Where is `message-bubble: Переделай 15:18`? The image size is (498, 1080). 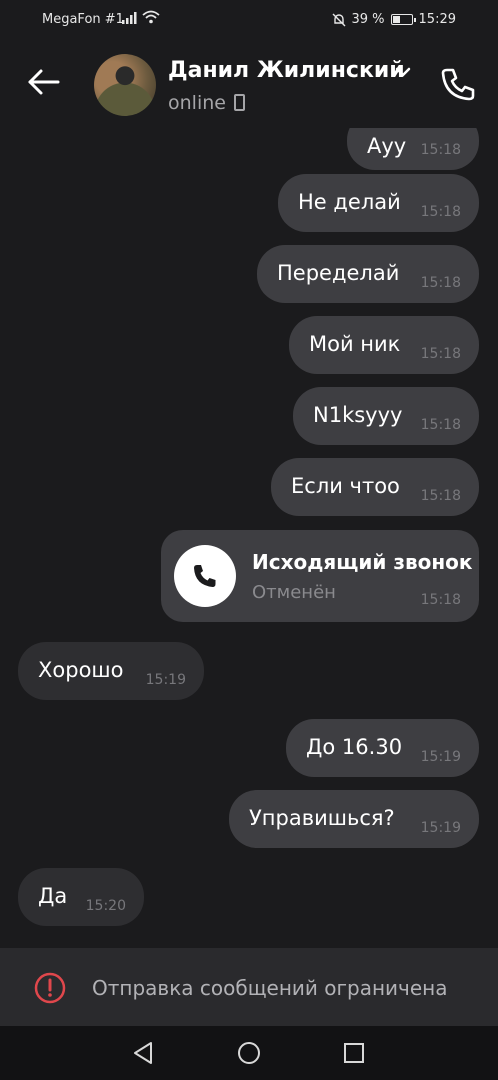
message-bubble: Переделай 15:18 is located at coordinates (368, 274).